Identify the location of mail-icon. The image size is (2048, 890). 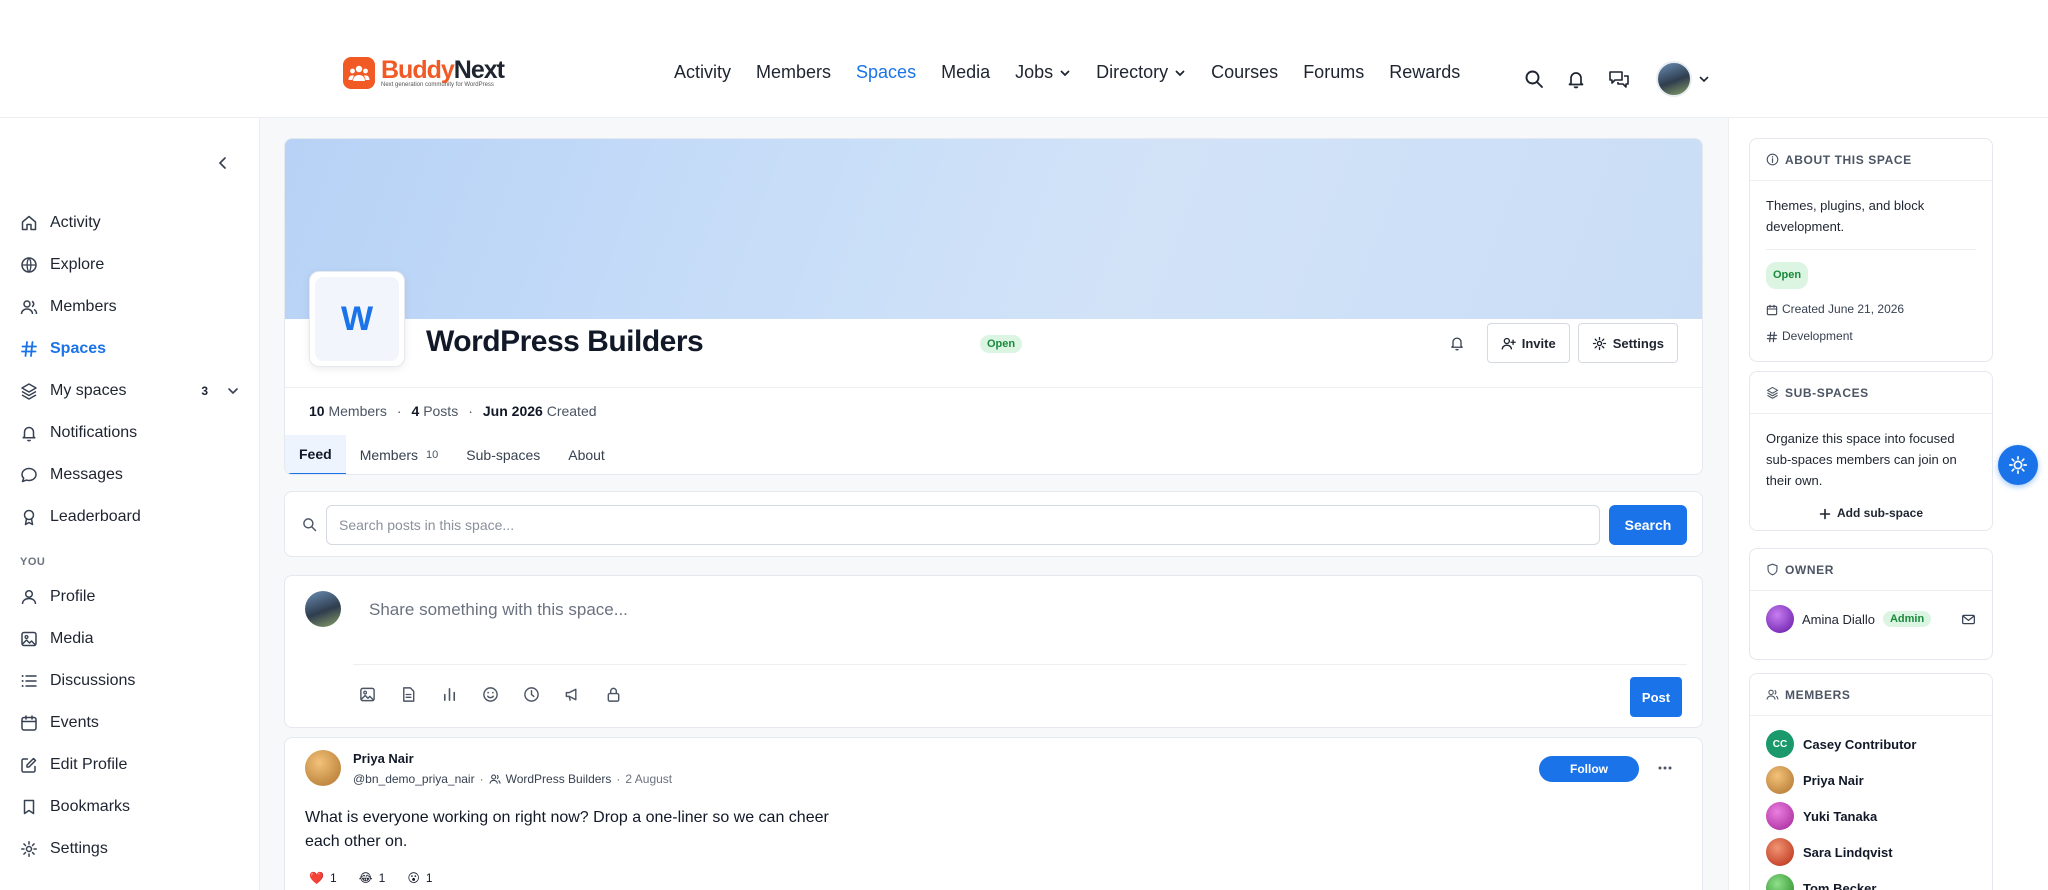
(1968, 619).